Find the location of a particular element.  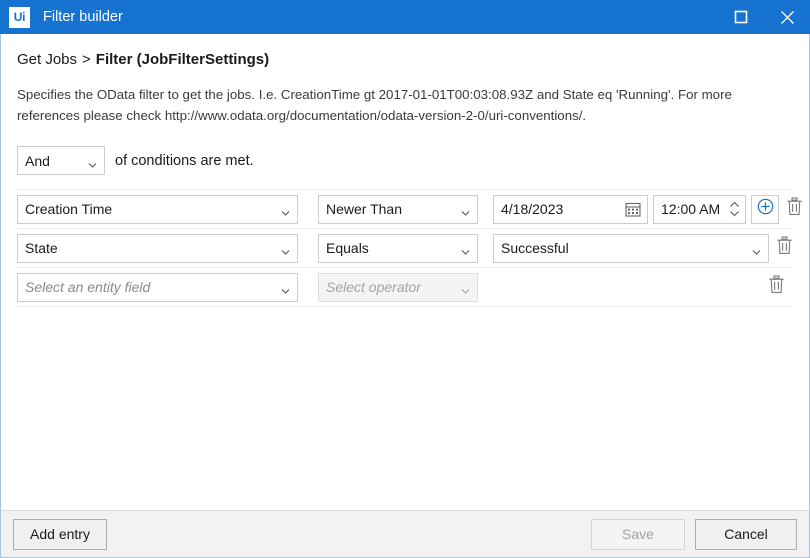

entity-field-select: Select an entity field is located at coordinates (157, 287).